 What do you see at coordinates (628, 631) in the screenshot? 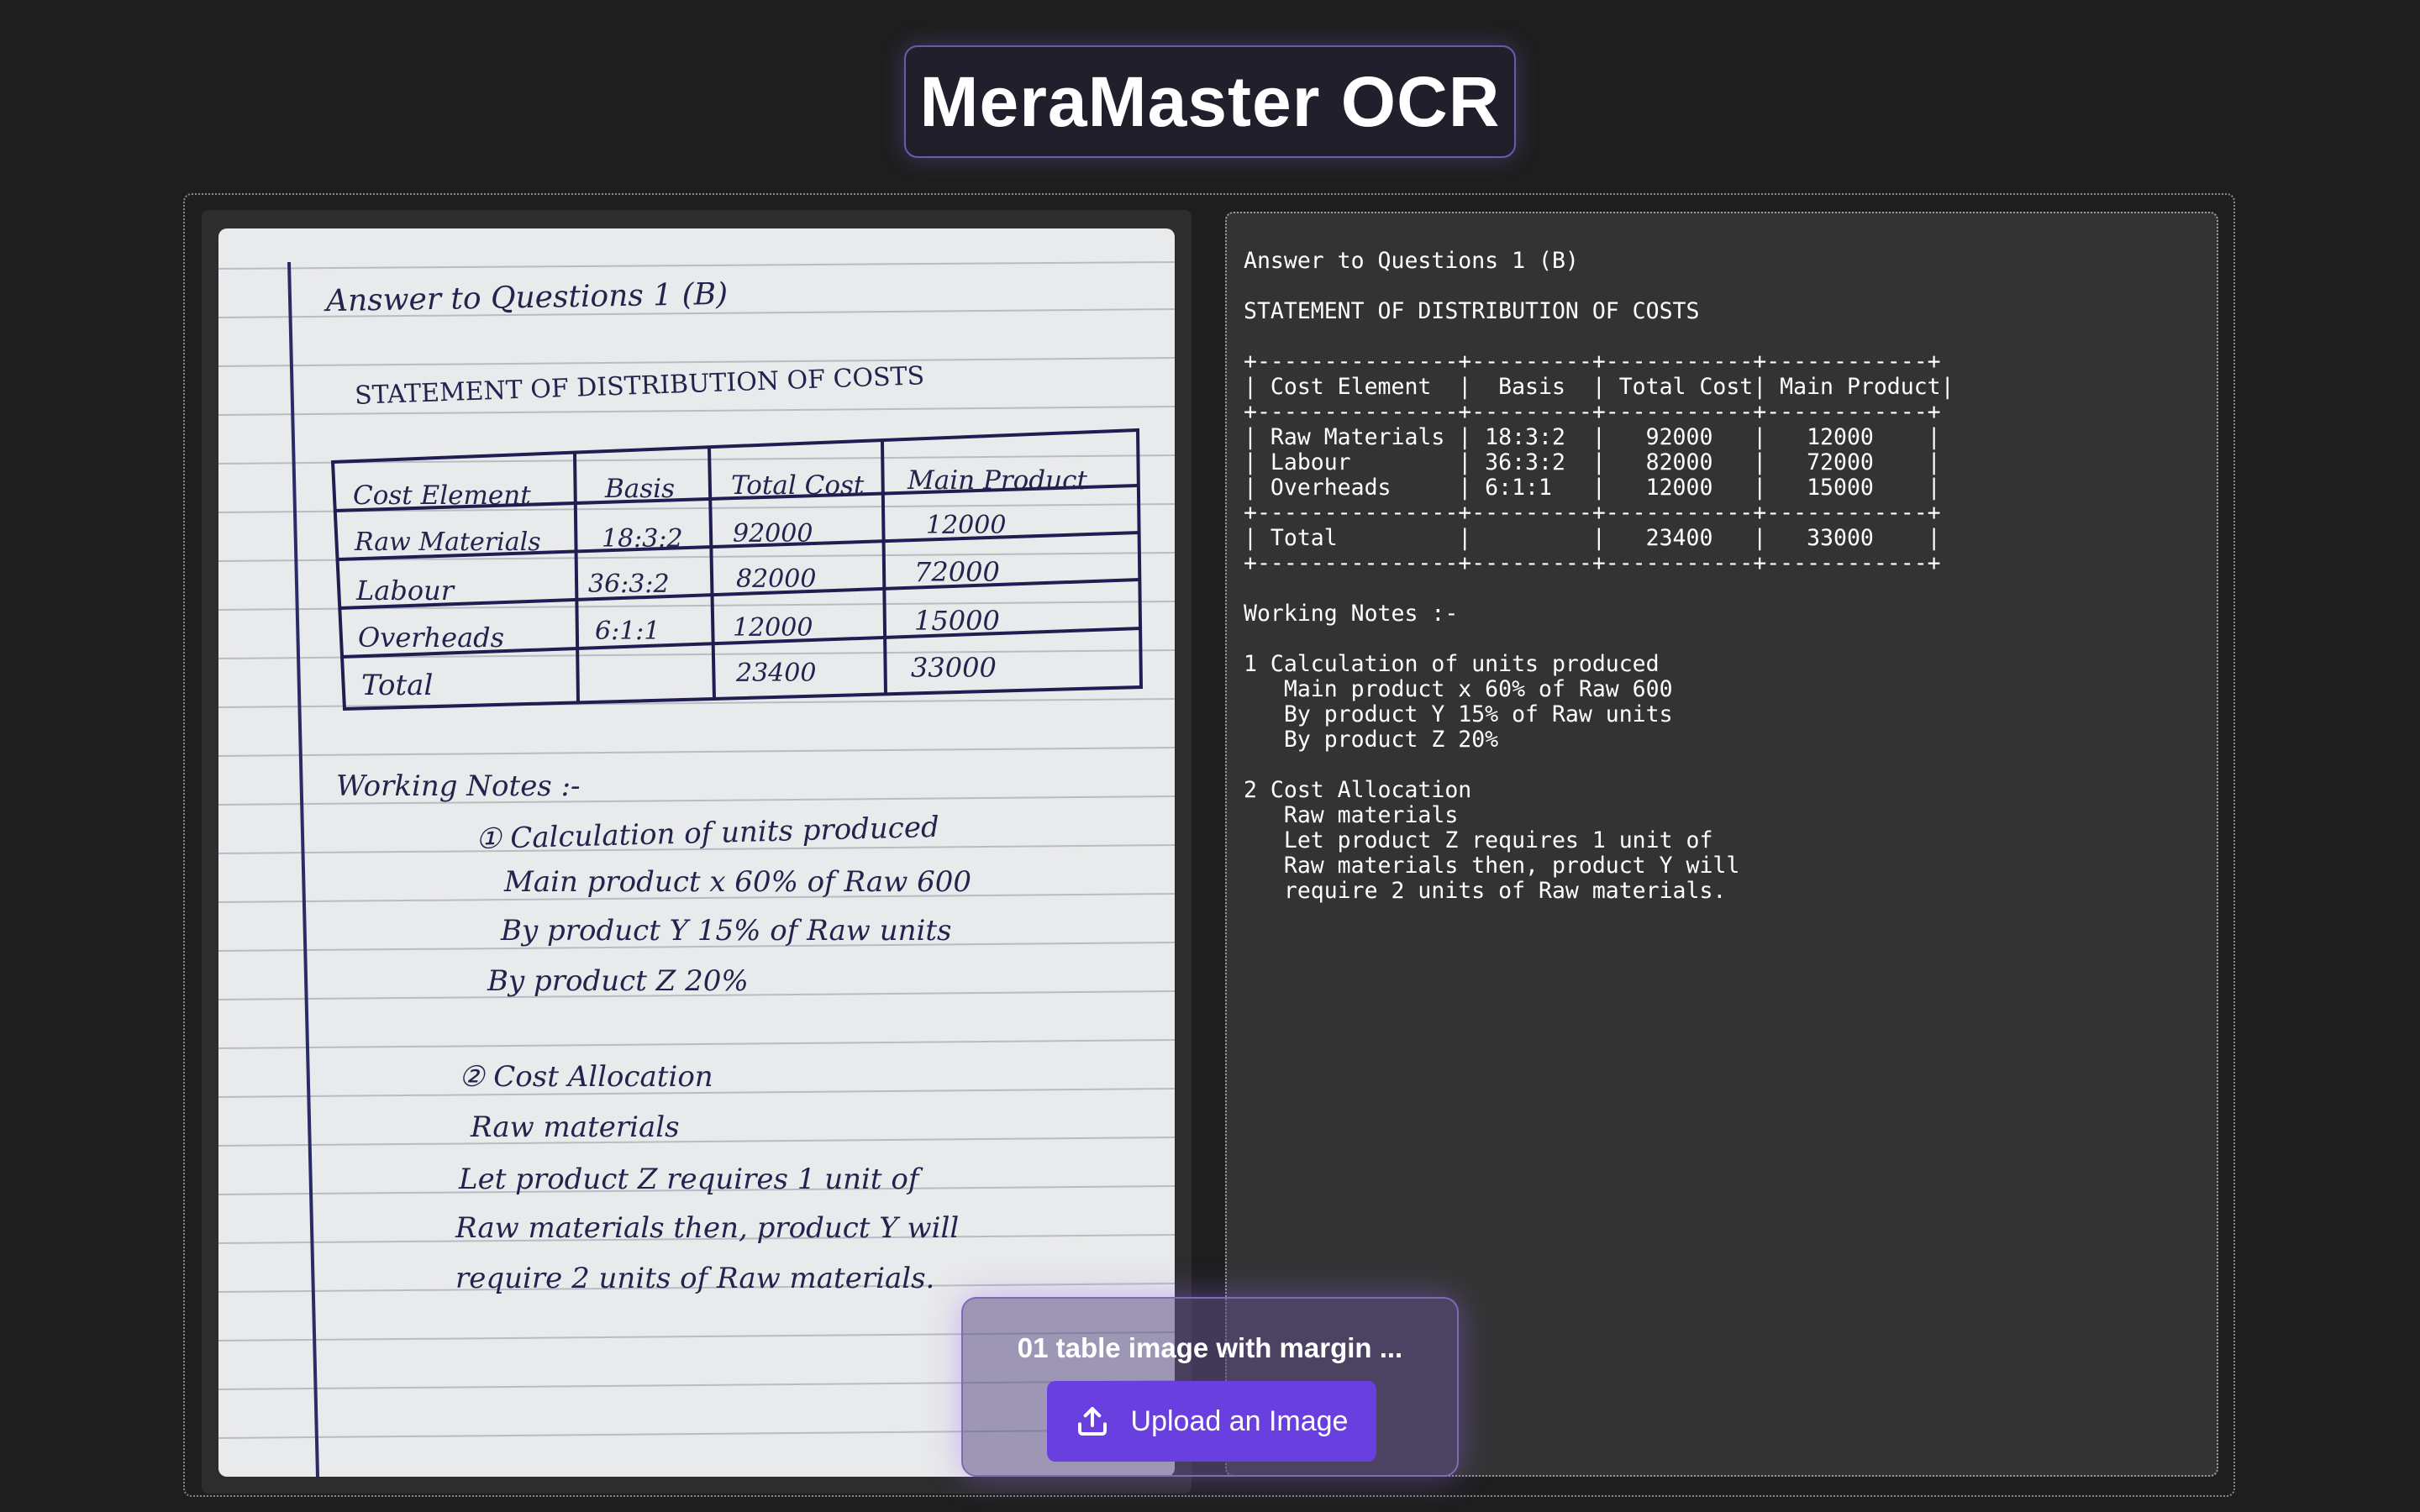
I see `table-cell: 6:1:1` at bounding box center [628, 631].